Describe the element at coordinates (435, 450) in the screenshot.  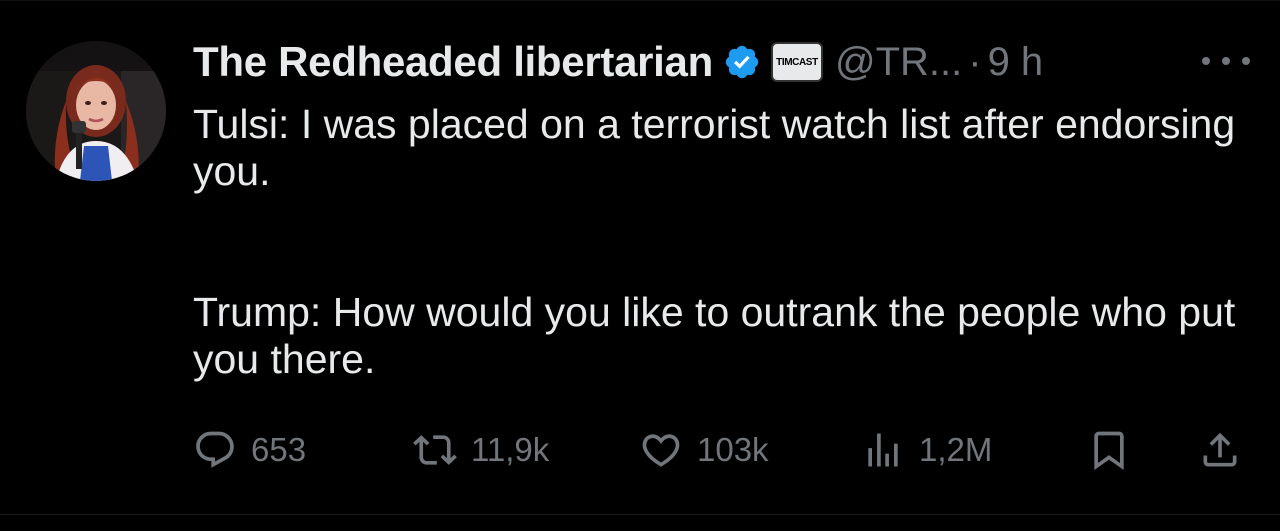
I see `repost-icon` at that location.